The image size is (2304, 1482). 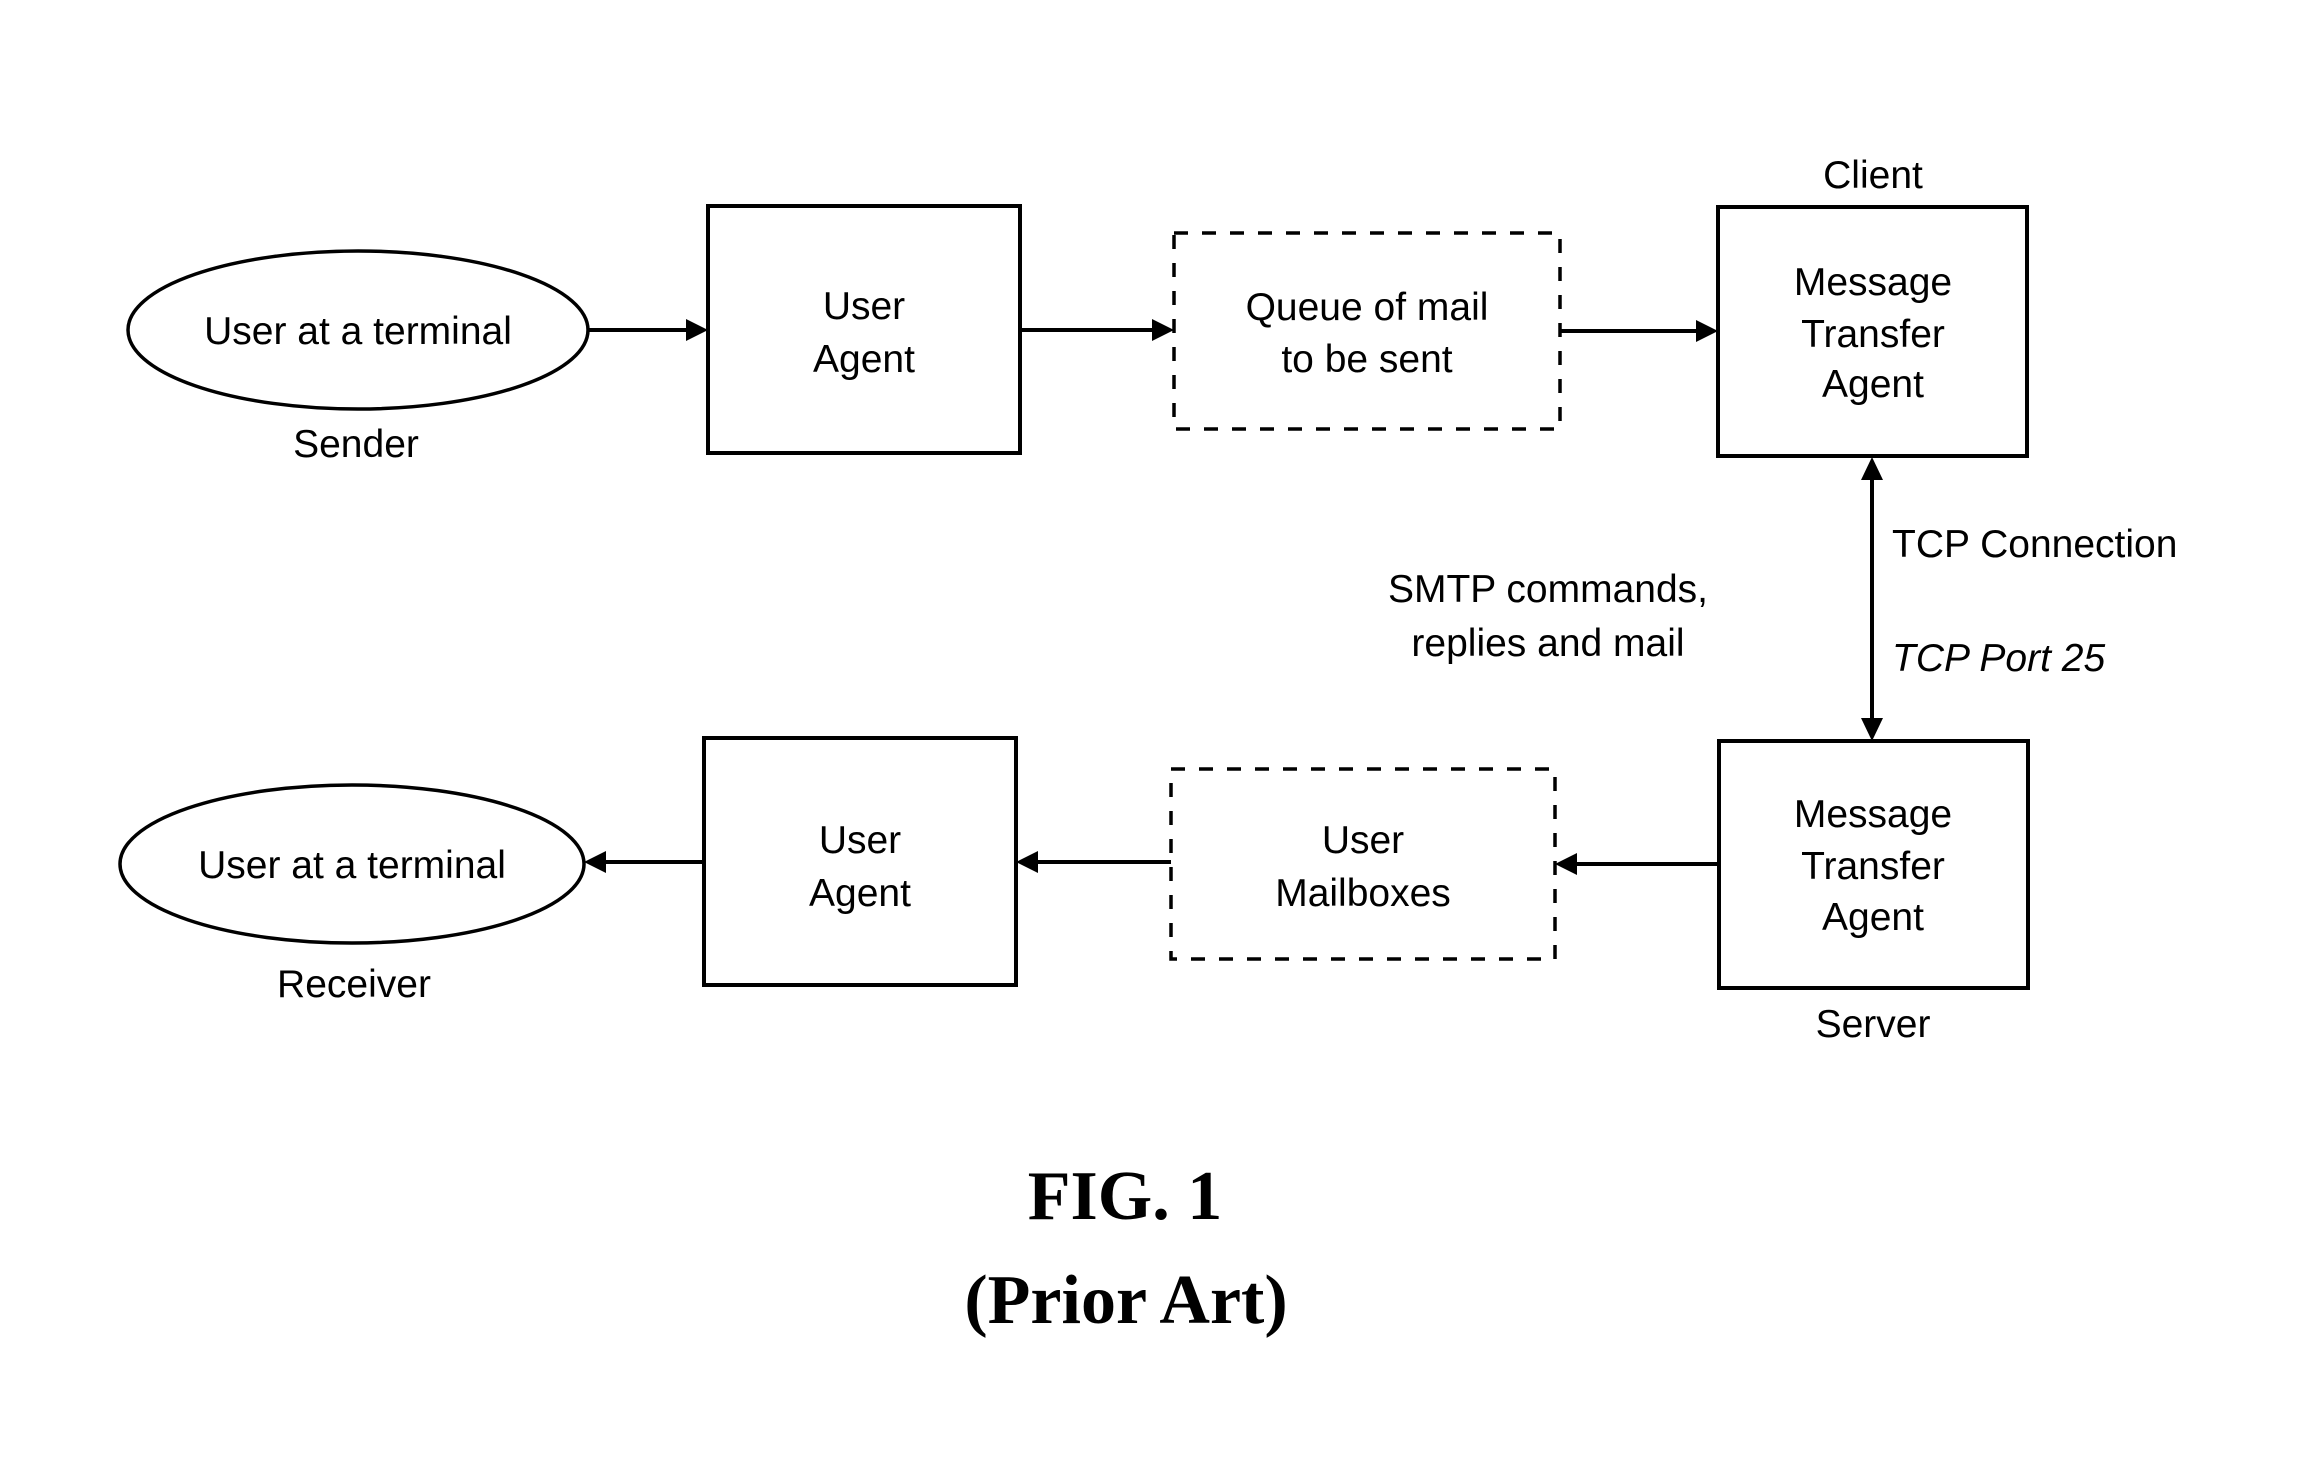 I want to click on arrowhead-up-icon, so click(x=1872, y=468).